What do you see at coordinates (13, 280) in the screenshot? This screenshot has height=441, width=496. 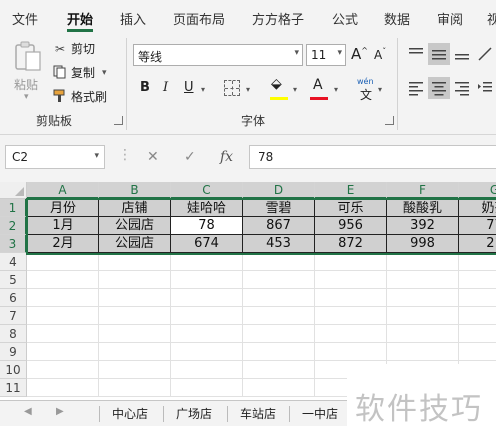 I see `row-header-5: 5` at bounding box center [13, 280].